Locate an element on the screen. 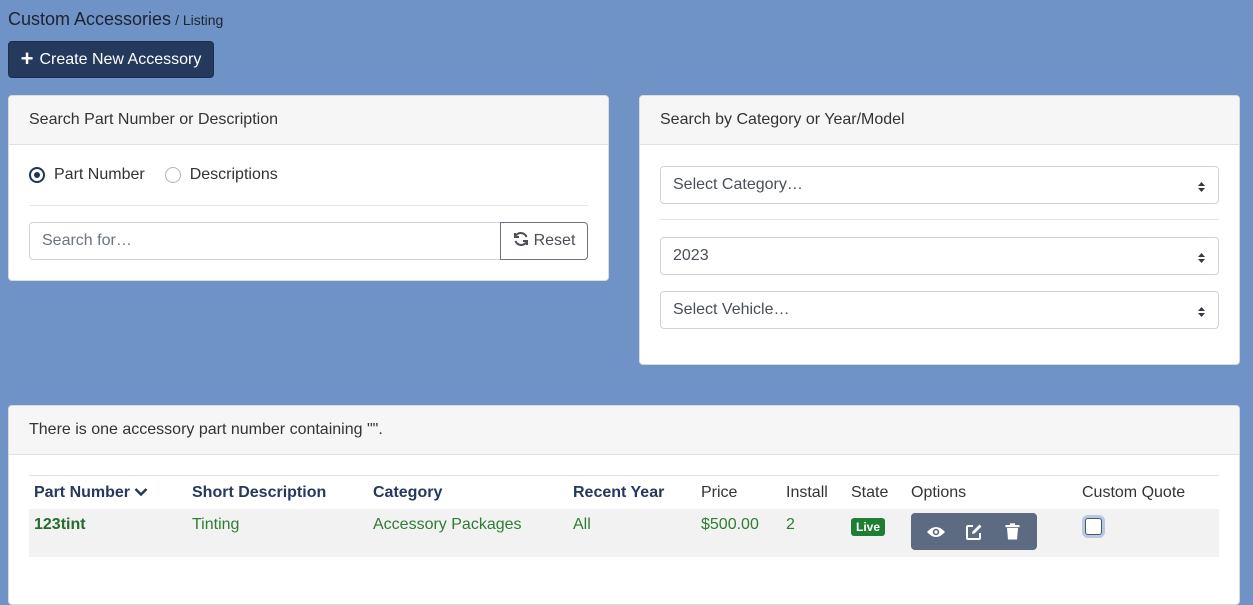  column-category: Category is located at coordinates (468, 492).